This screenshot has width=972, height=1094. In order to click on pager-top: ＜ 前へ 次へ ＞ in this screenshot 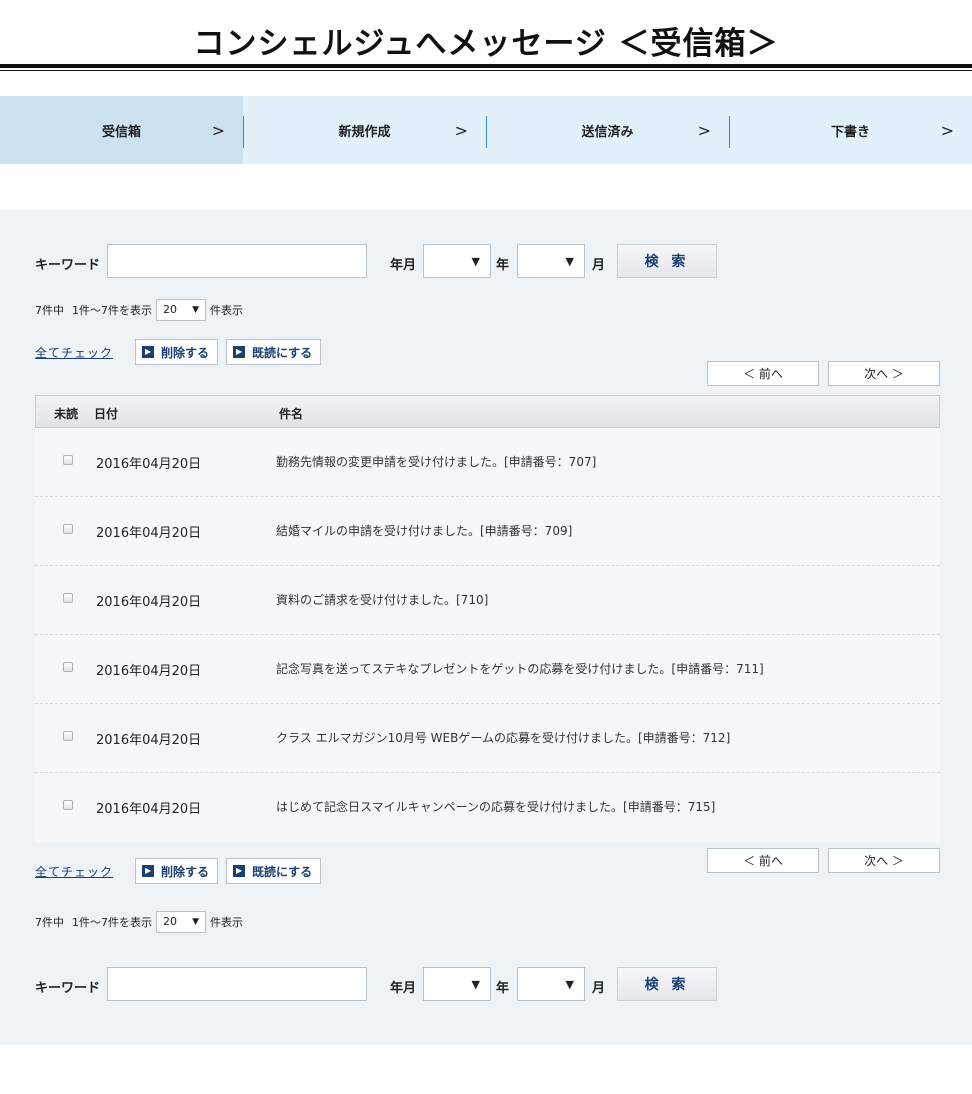, I will do `click(823, 373)`.